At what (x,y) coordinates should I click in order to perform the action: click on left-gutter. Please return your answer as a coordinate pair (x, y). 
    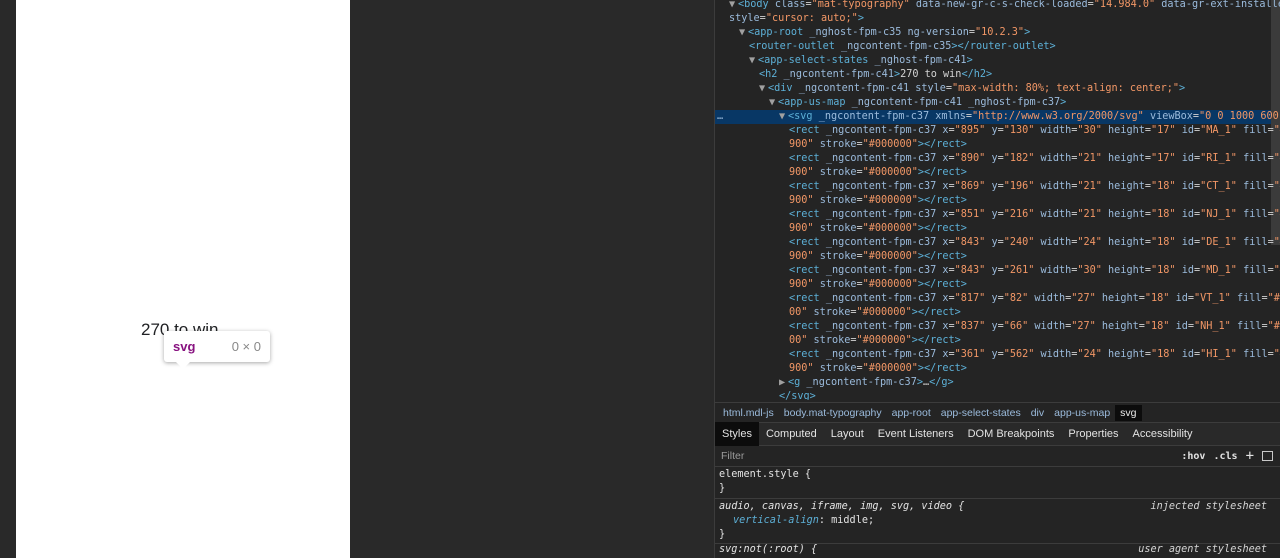
    Looking at the image, I should click on (8, 279).